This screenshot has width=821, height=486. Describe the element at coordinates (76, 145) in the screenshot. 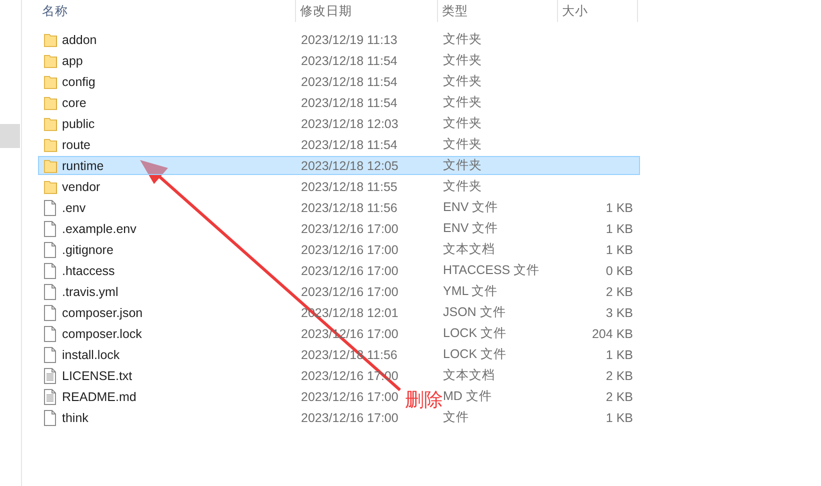

I see `file-name: route` at that location.